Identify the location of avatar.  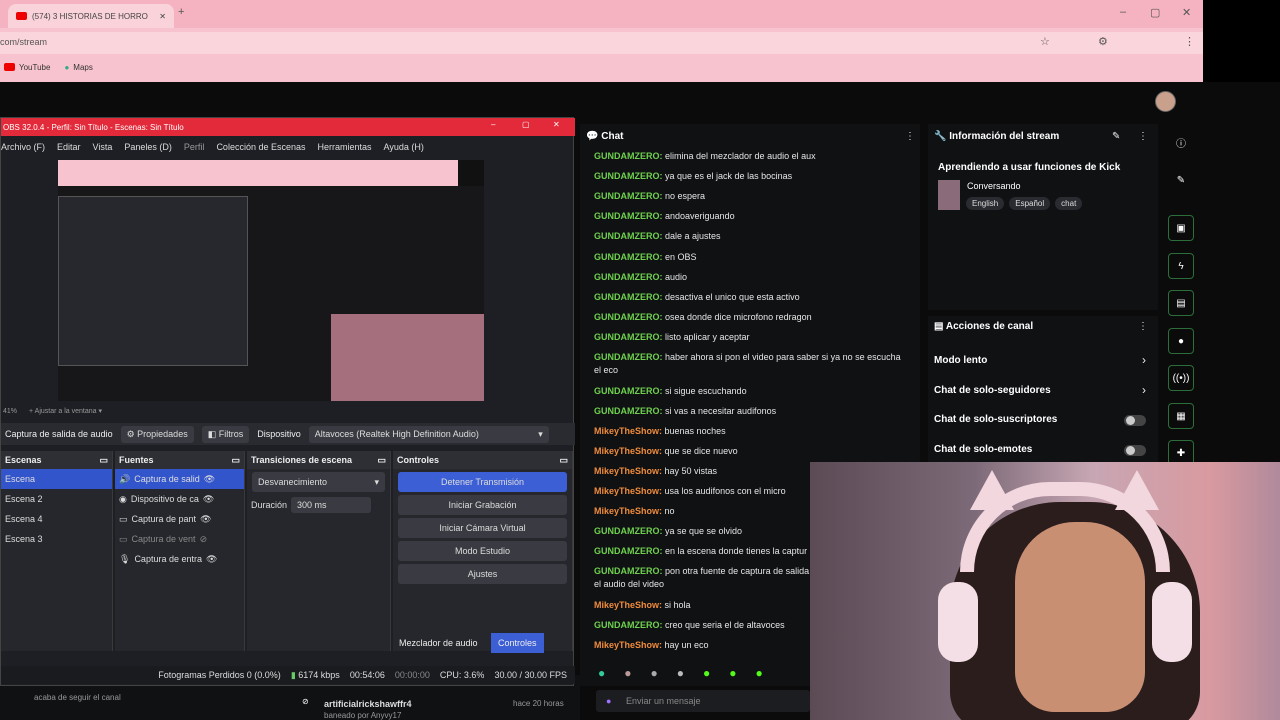
(1165, 101).